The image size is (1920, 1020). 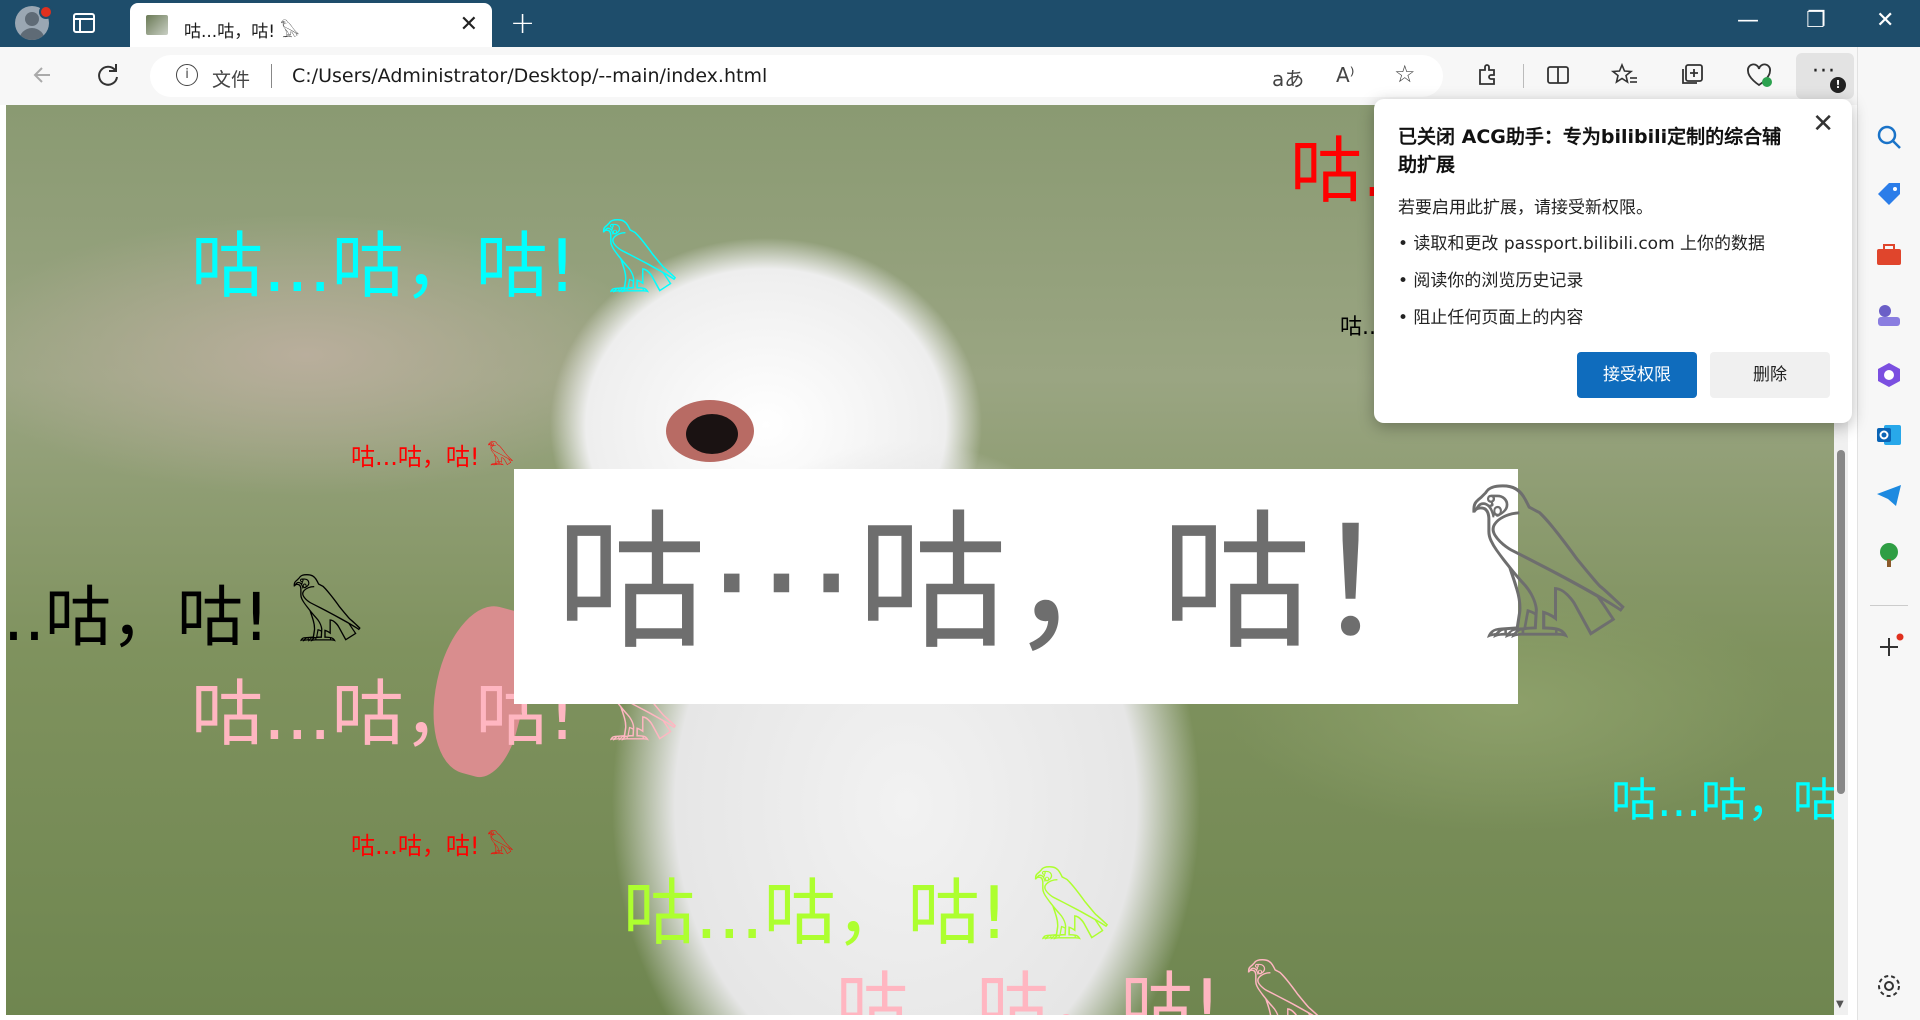 I want to click on shopping-tag-icon, so click(x=1889, y=195).